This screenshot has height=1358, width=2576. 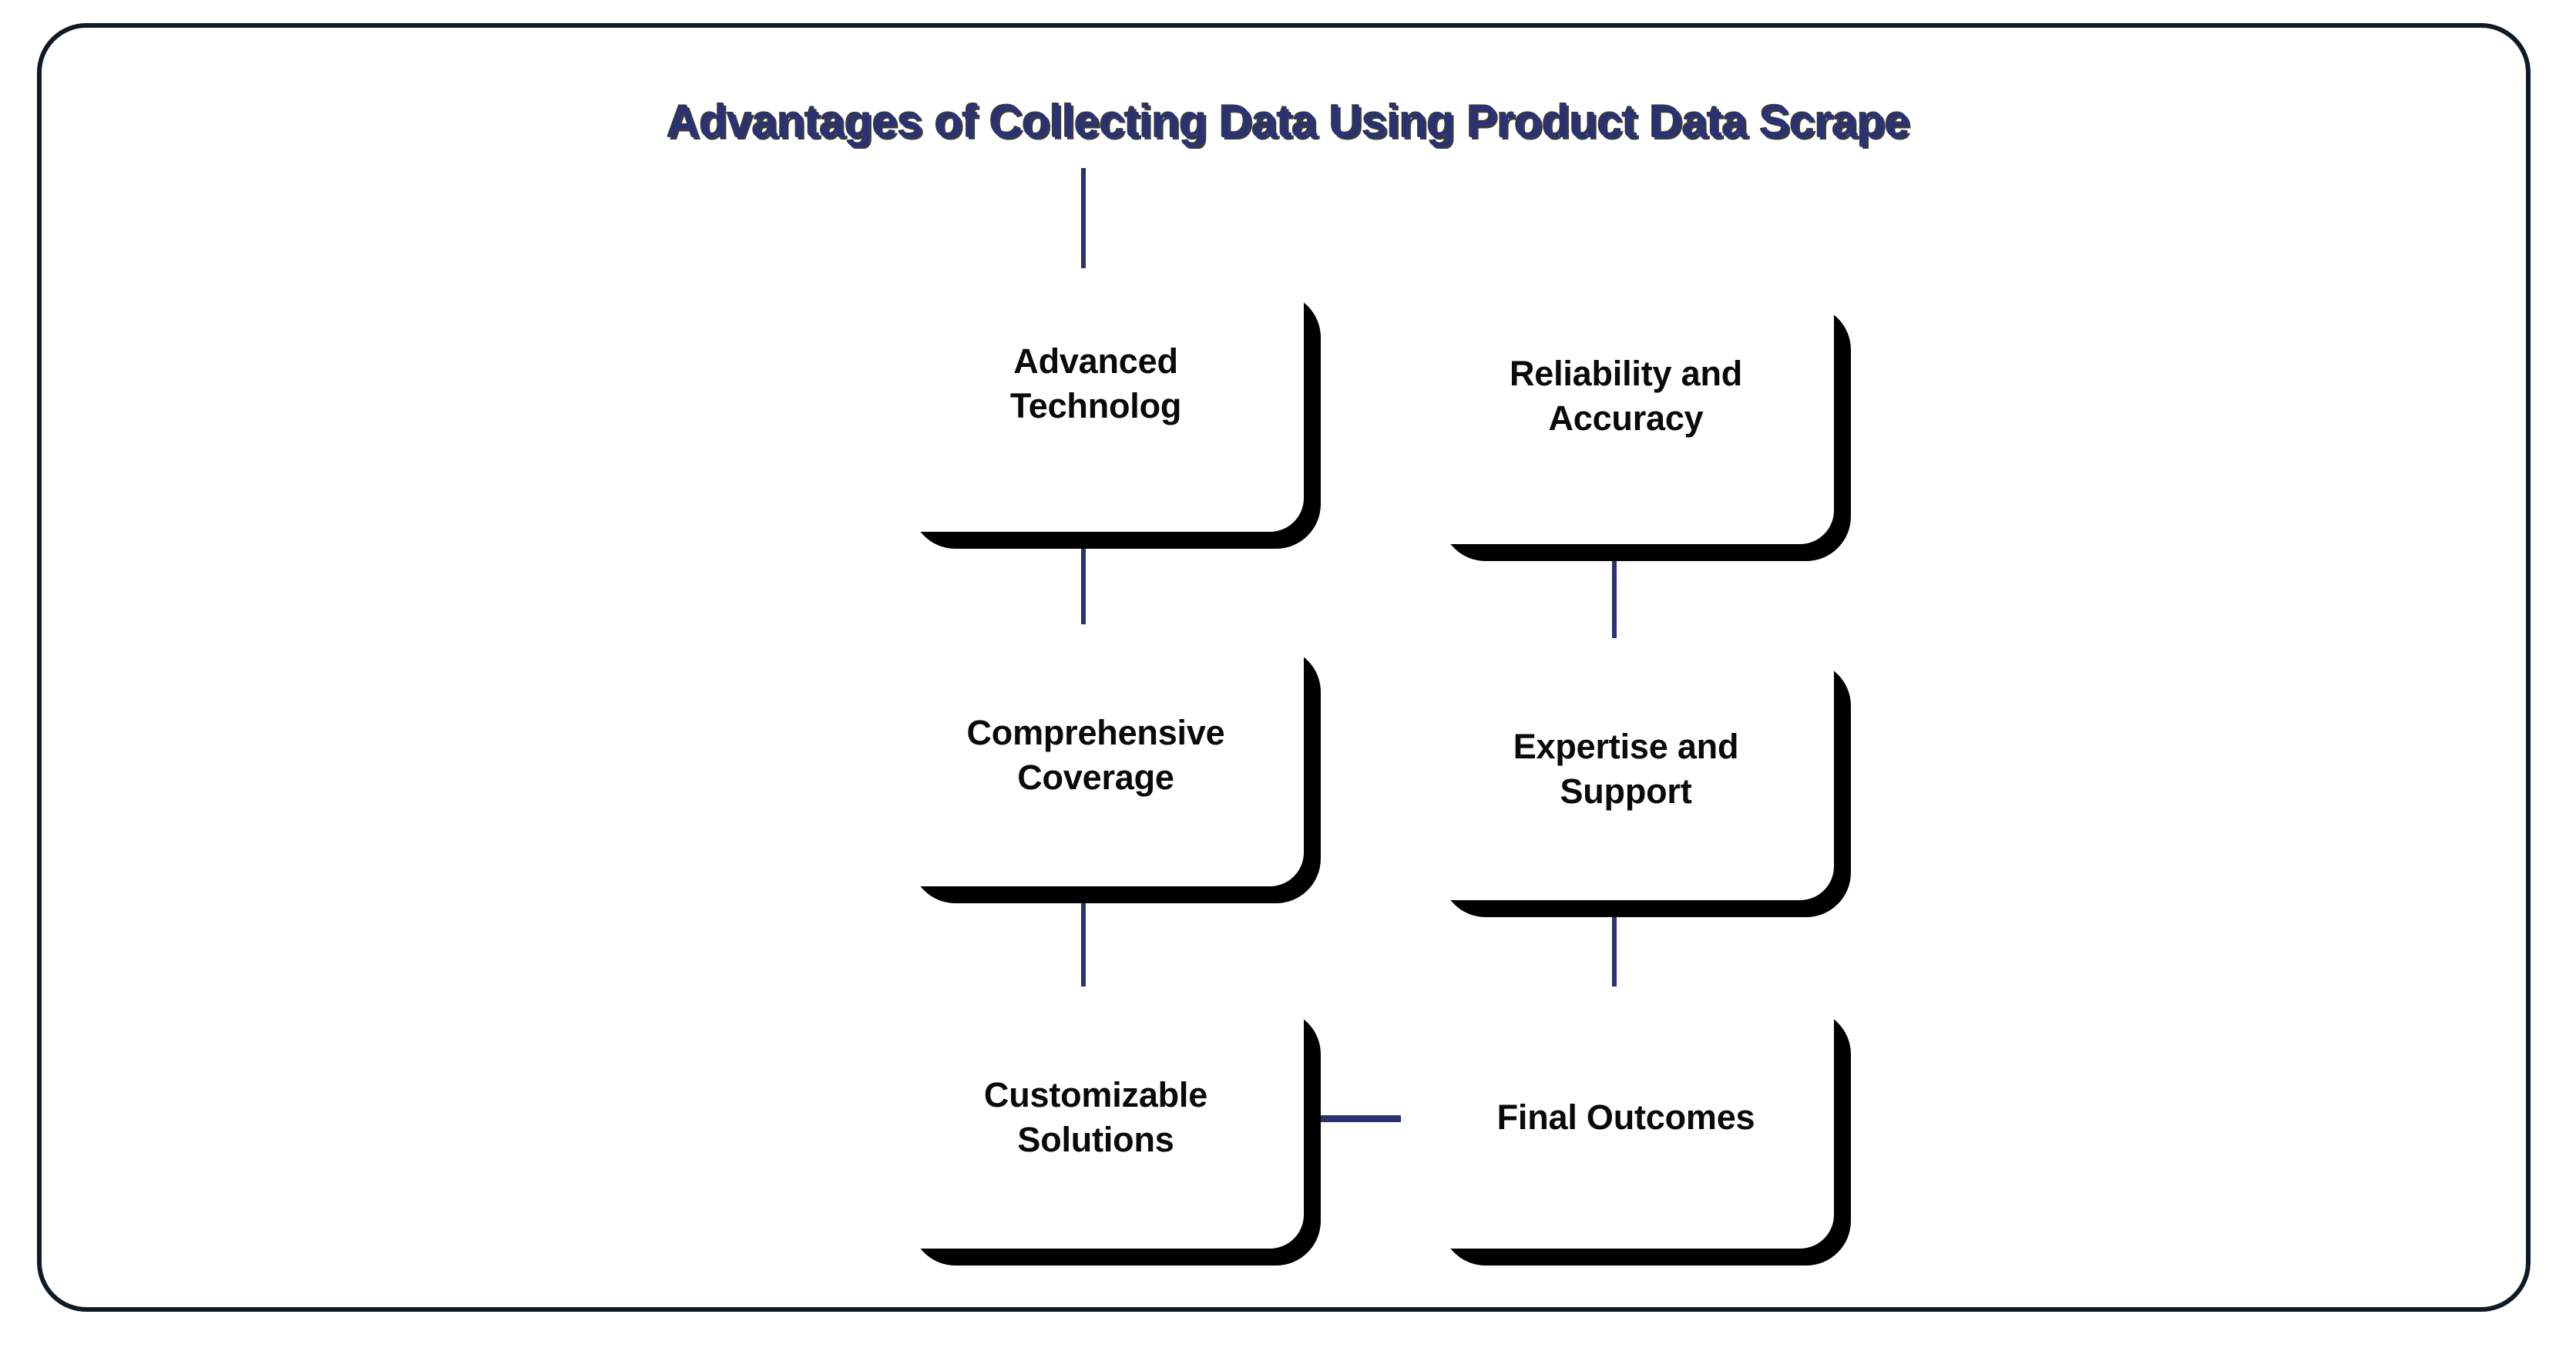 I want to click on connector-title-to-advanced-technolog, so click(x=1083, y=218).